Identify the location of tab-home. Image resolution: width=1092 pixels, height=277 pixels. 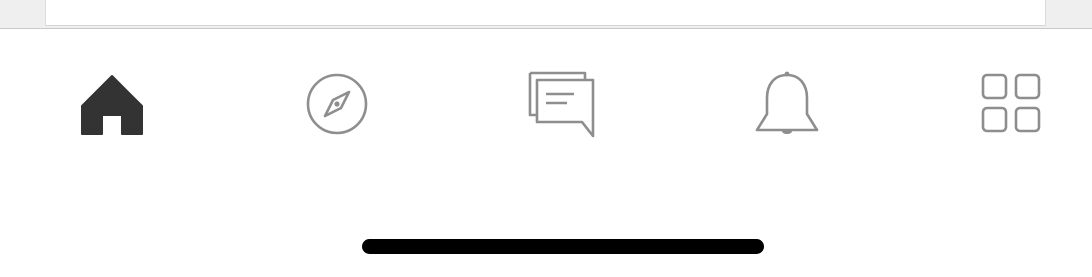
(112, 104).